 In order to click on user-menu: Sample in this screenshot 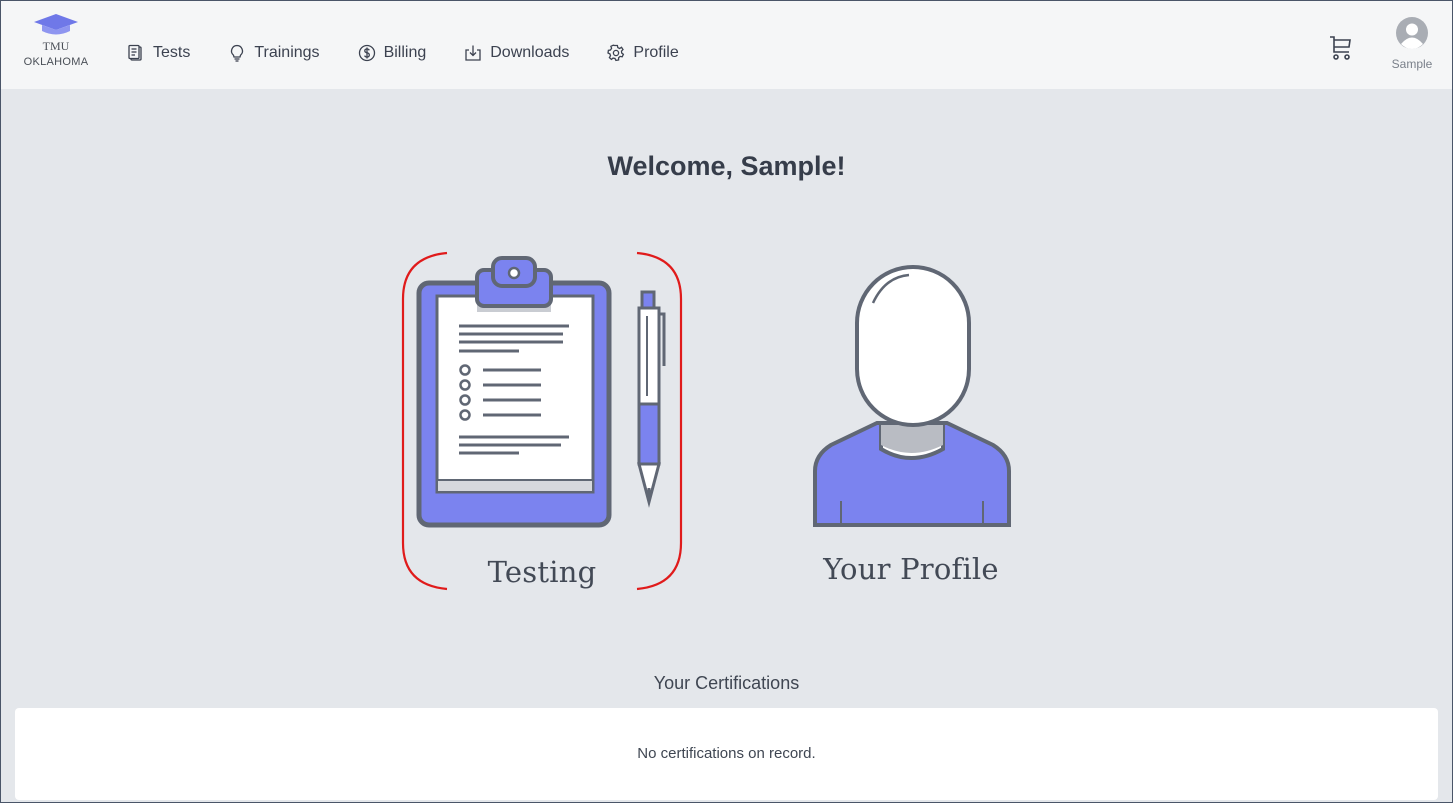, I will do `click(1412, 44)`.